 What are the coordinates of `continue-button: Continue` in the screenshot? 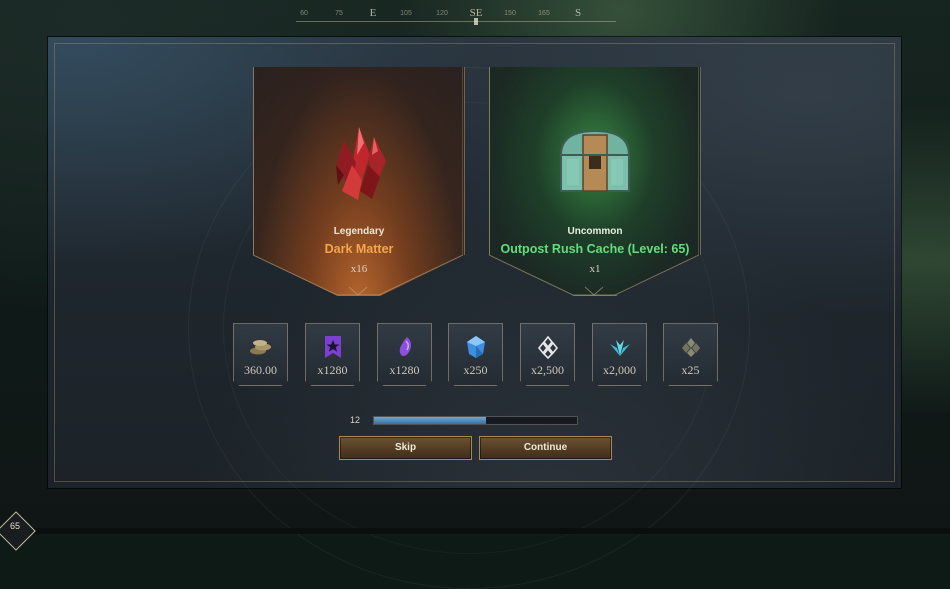 It's located at (545, 448).